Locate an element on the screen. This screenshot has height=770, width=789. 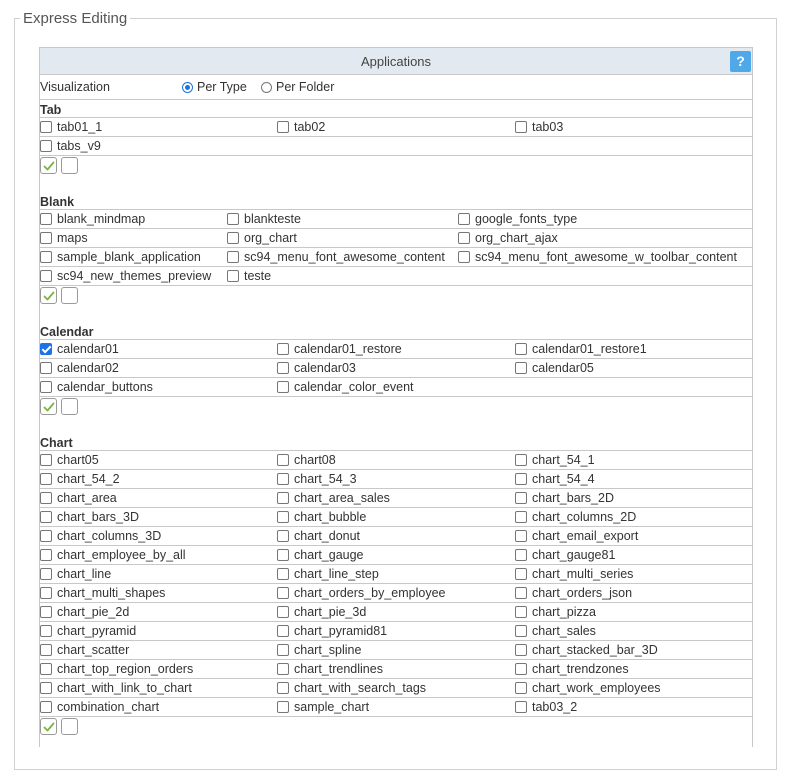
app-checkbox-item: chart_stacked_bar_3D is located at coordinates (586, 650).